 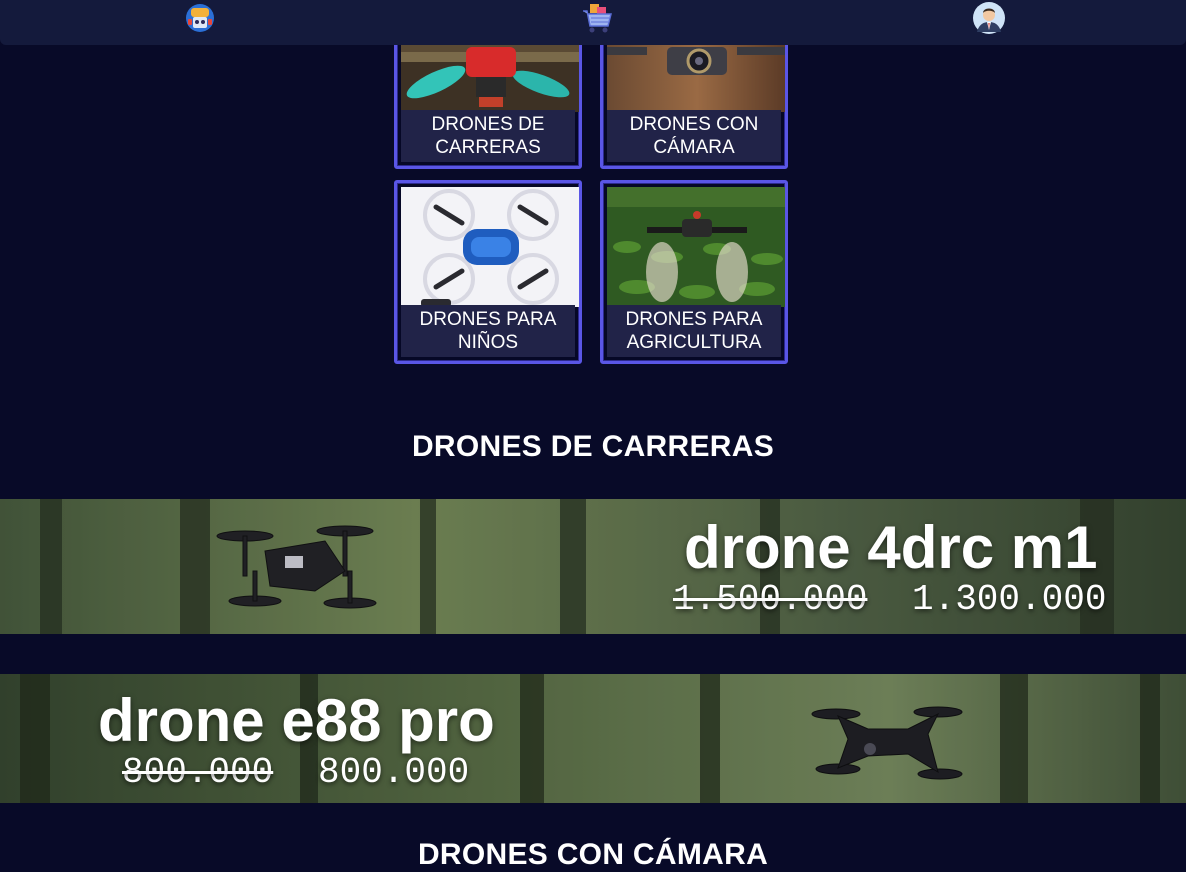 What do you see at coordinates (198, 772) in the screenshot?
I see `product-old-price: 800.000` at bounding box center [198, 772].